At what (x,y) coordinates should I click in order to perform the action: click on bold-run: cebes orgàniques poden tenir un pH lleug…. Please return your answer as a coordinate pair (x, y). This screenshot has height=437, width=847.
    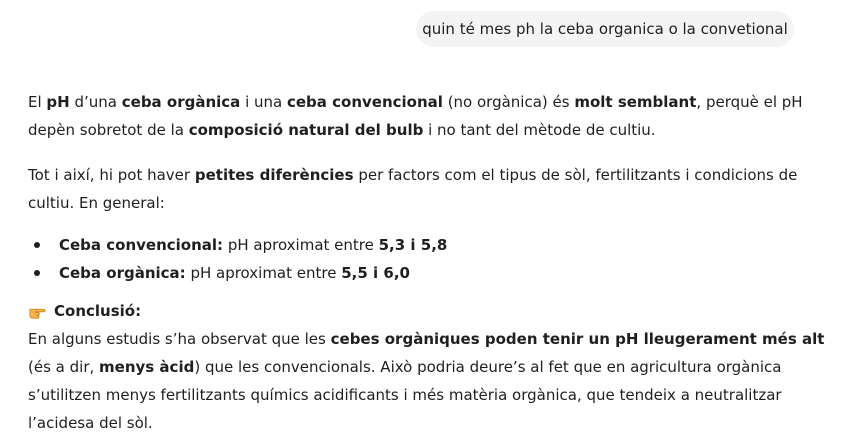
    Looking at the image, I should click on (577, 339).